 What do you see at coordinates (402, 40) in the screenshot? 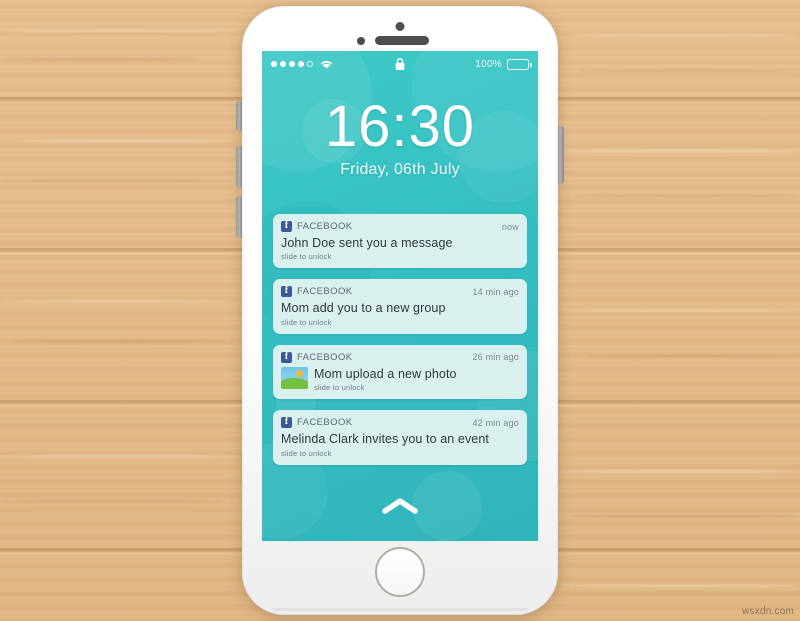
I see `earpiece-speaker` at bounding box center [402, 40].